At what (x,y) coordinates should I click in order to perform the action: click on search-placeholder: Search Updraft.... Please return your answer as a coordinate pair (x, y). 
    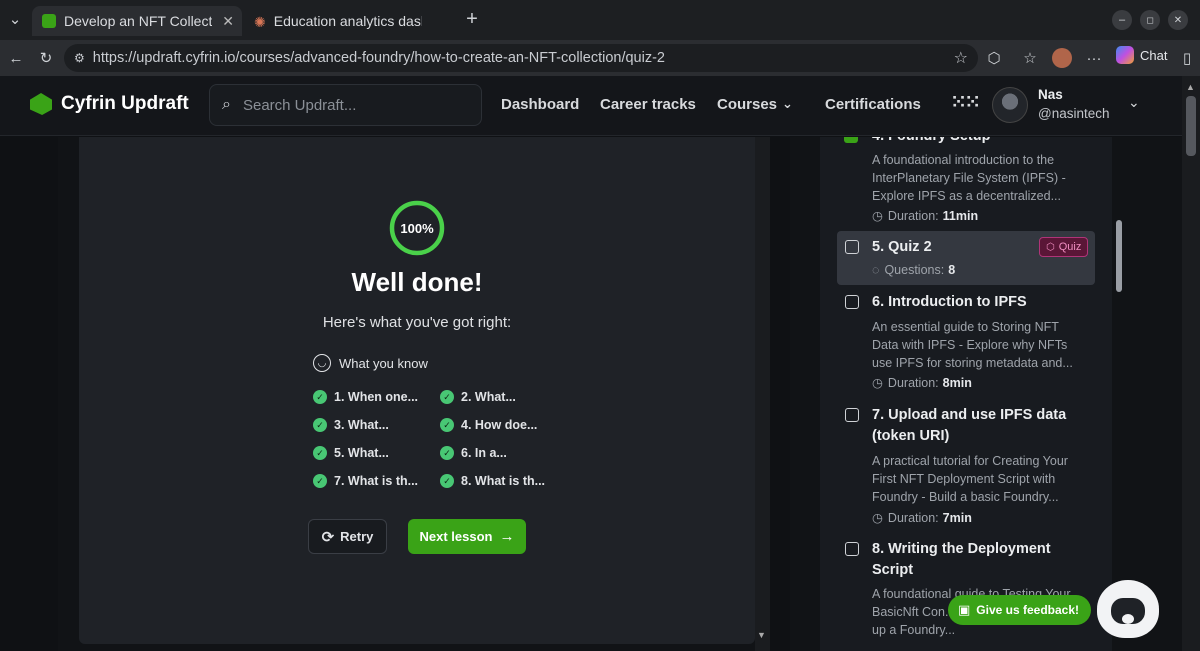
    Looking at the image, I should click on (299, 105).